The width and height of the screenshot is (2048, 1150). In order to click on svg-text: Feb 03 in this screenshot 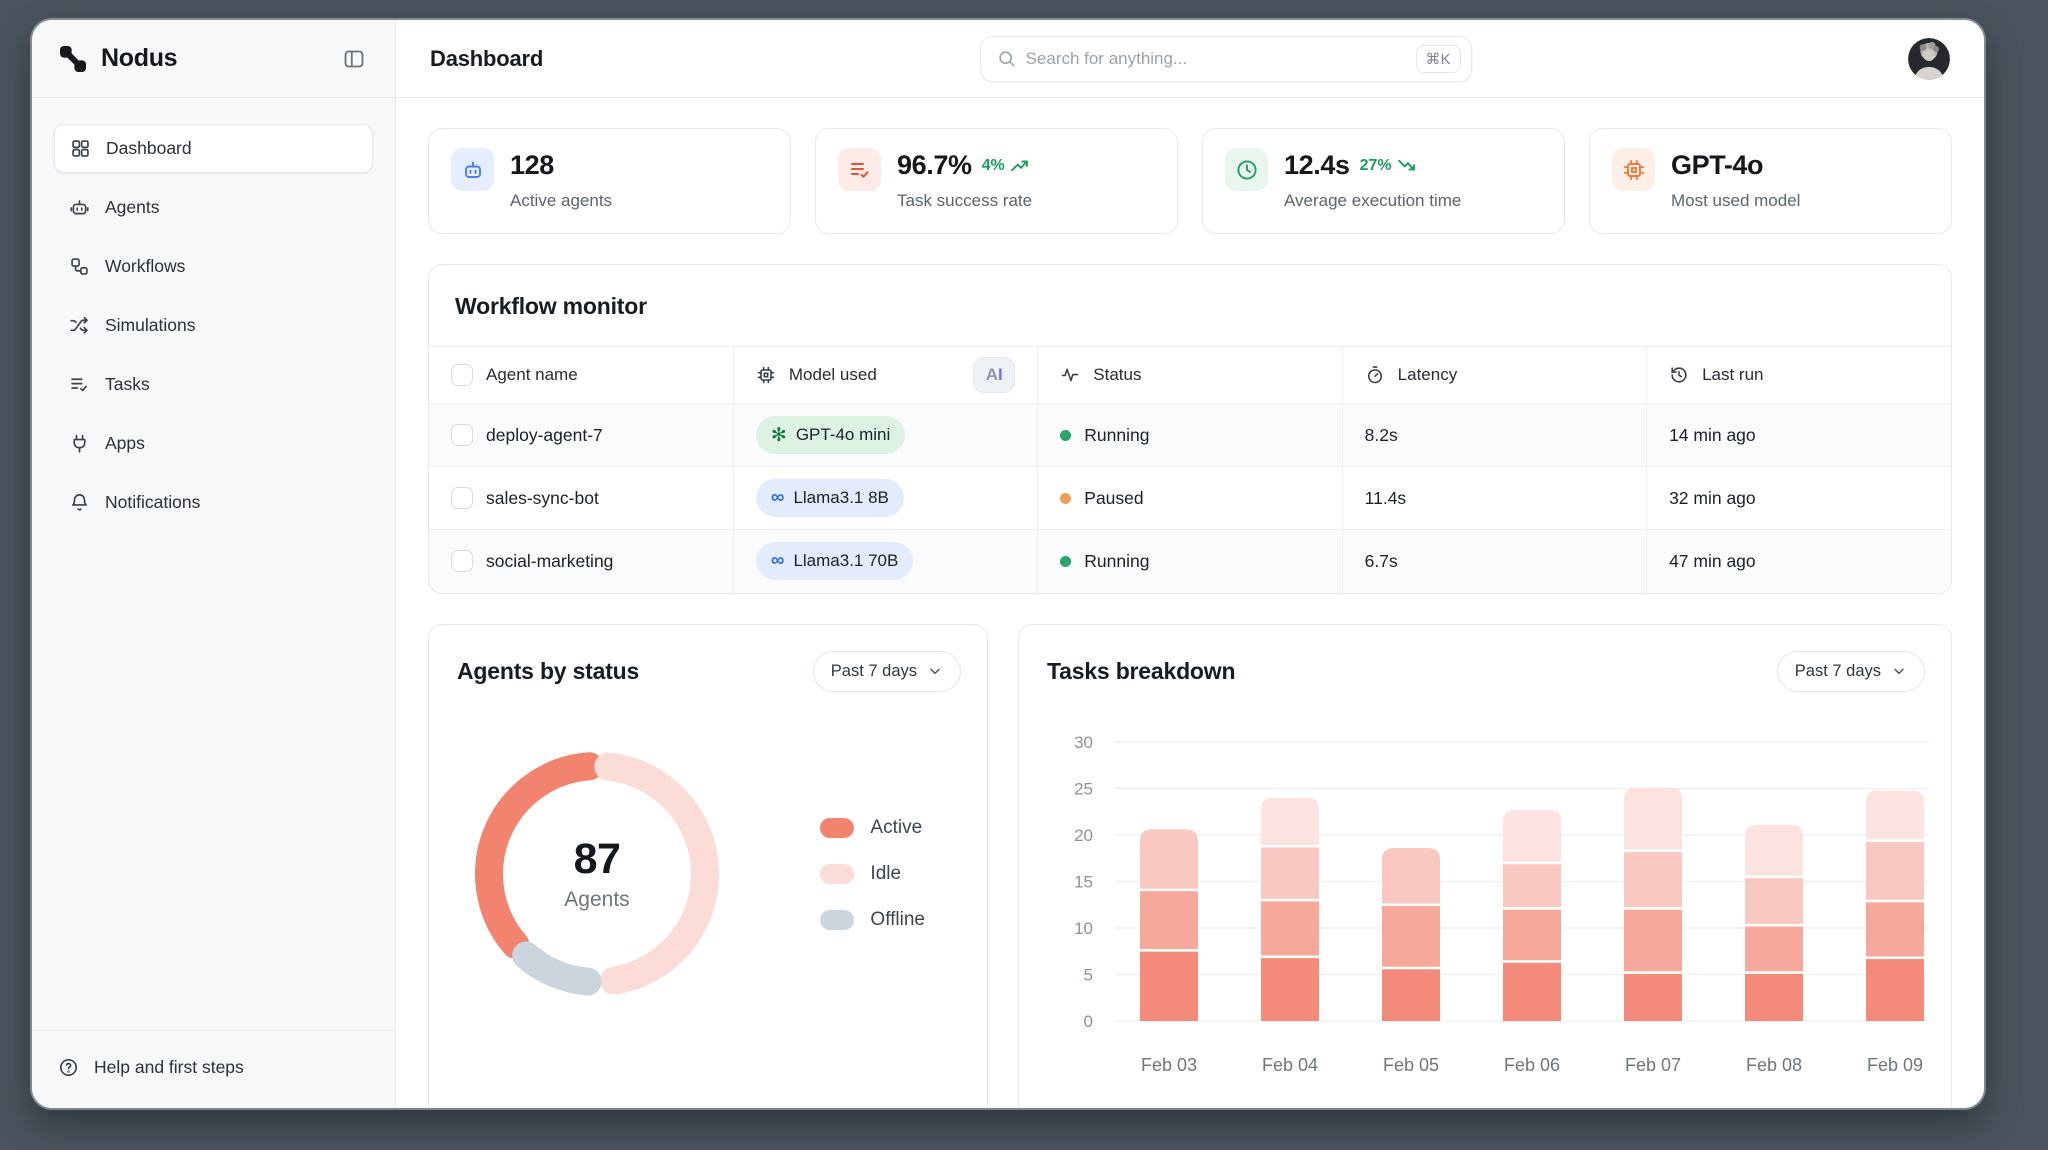, I will do `click(1169, 1065)`.